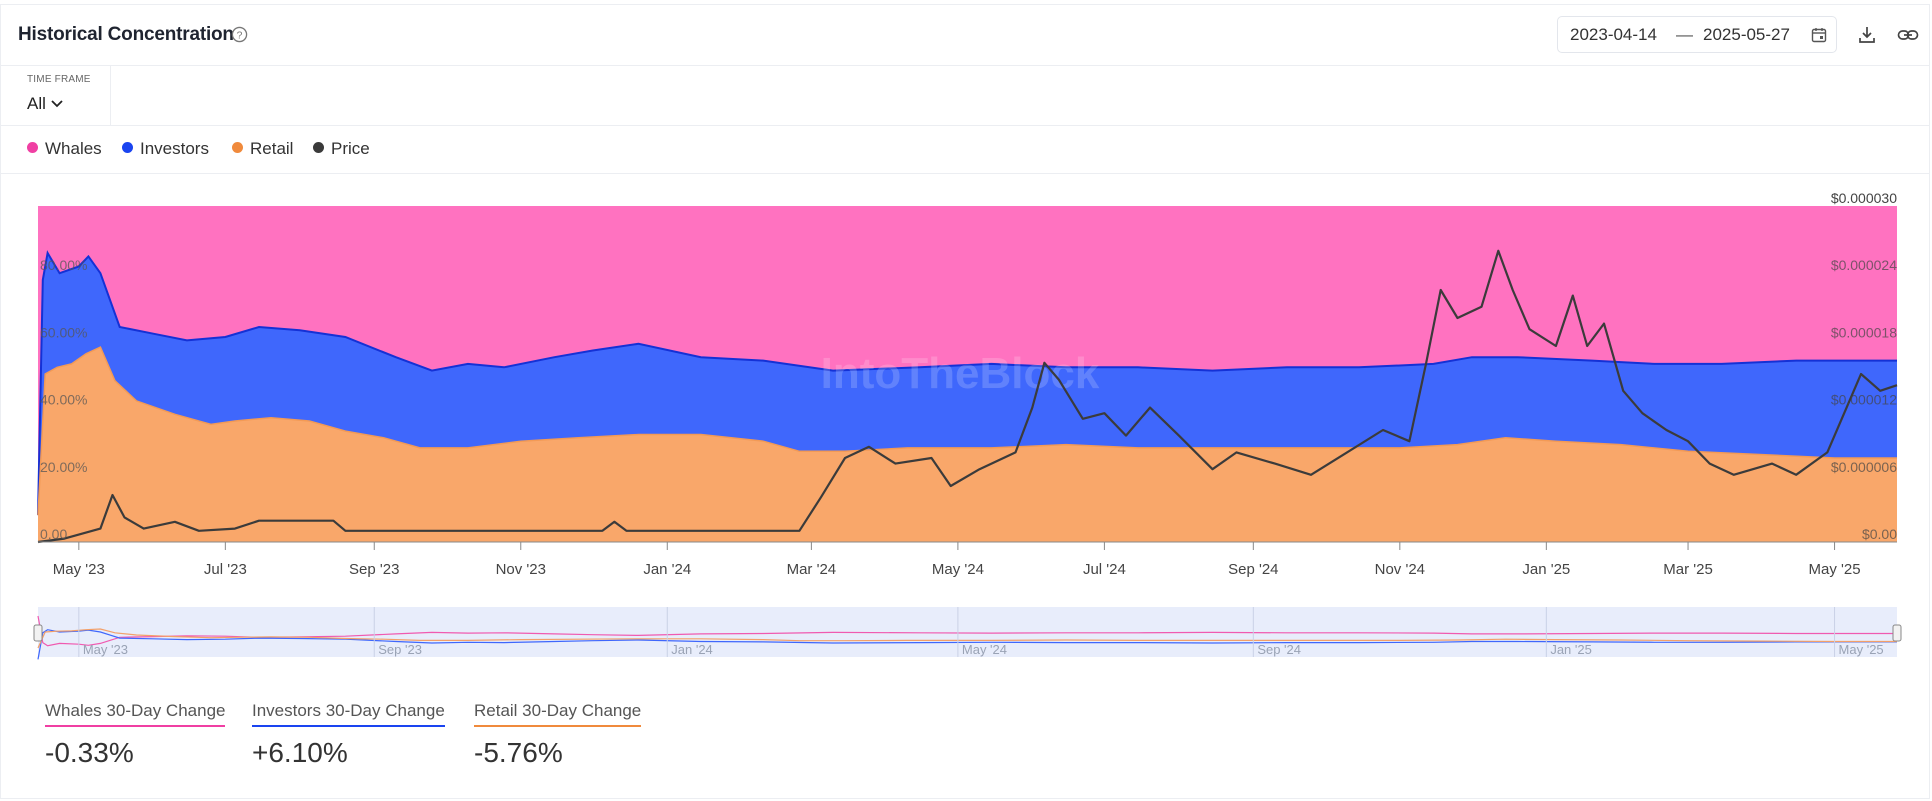  What do you see at coordinates (667, 569) in the screenshot?
I see `x-tick-label: Jan '24` at bounding box center [667, 569].